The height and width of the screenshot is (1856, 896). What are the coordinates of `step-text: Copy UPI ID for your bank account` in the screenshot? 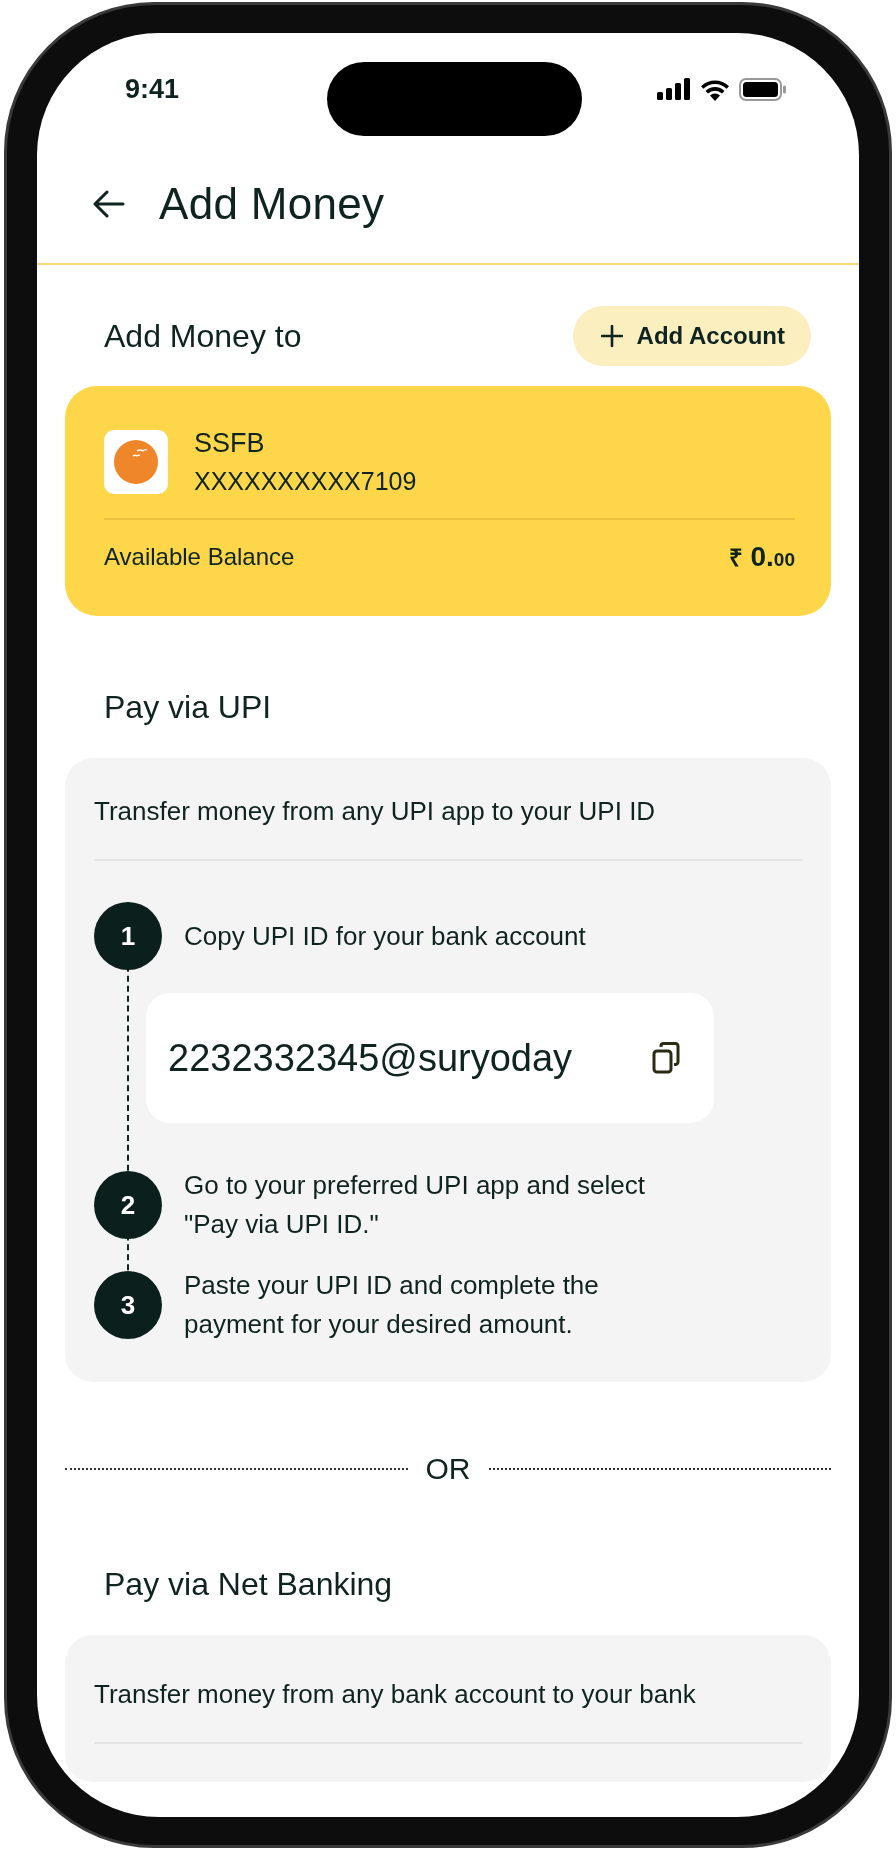 It's located at (385, 936).